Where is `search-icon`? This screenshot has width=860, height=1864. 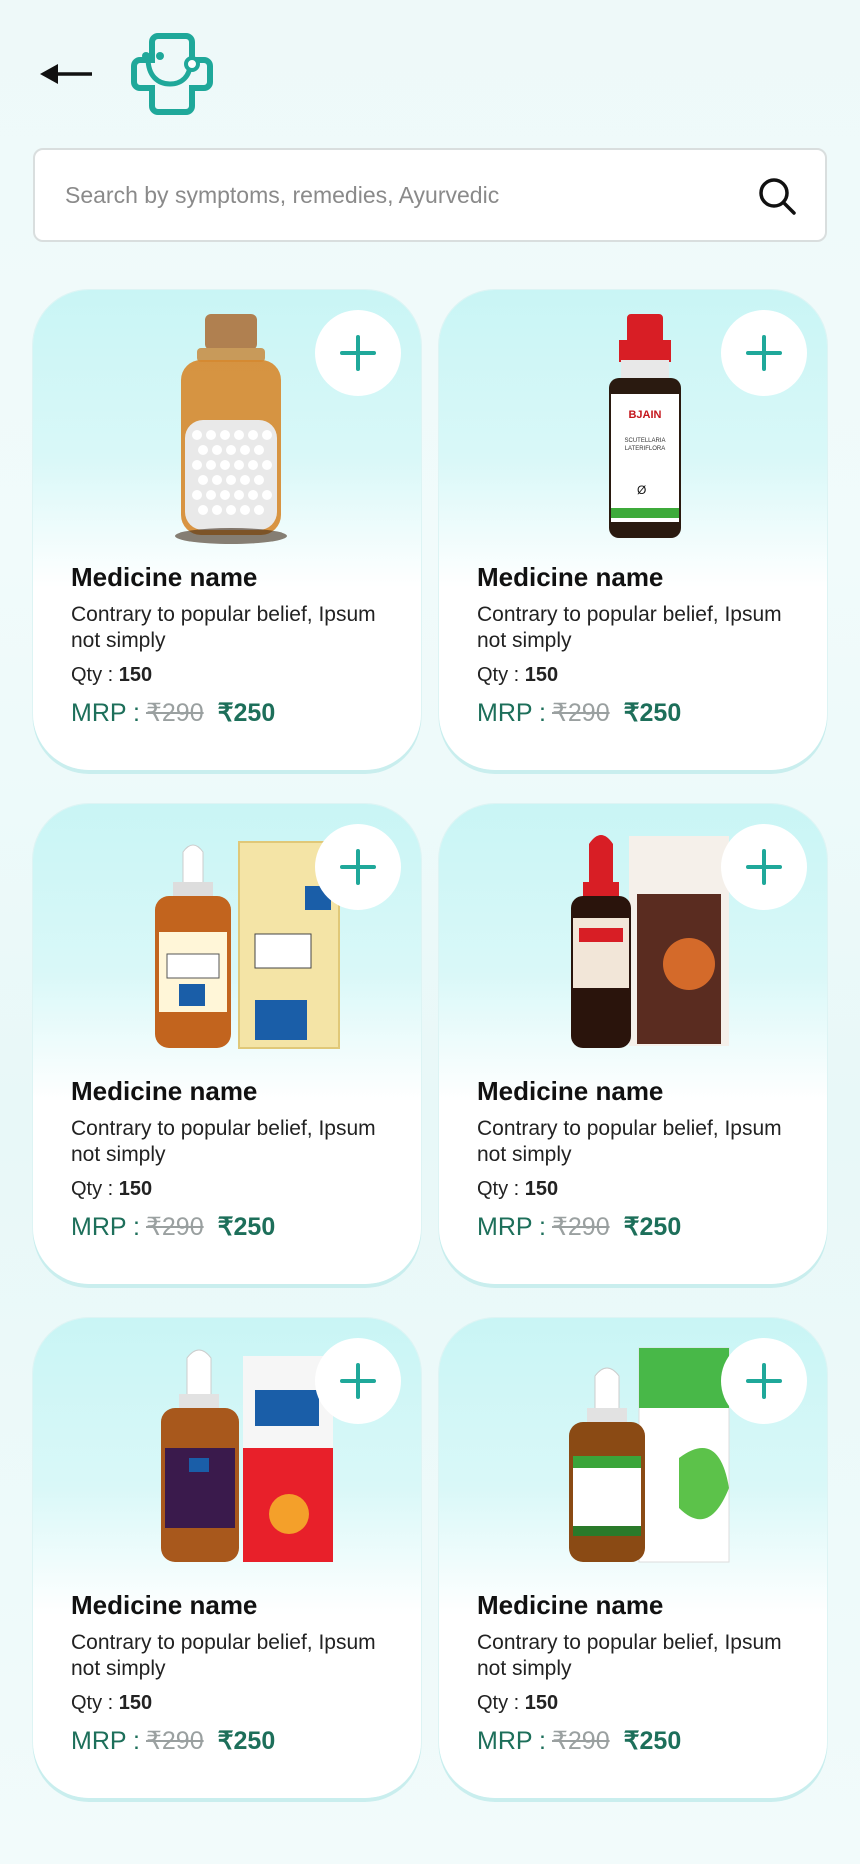
search-icon is located at coordinates (777, 196).